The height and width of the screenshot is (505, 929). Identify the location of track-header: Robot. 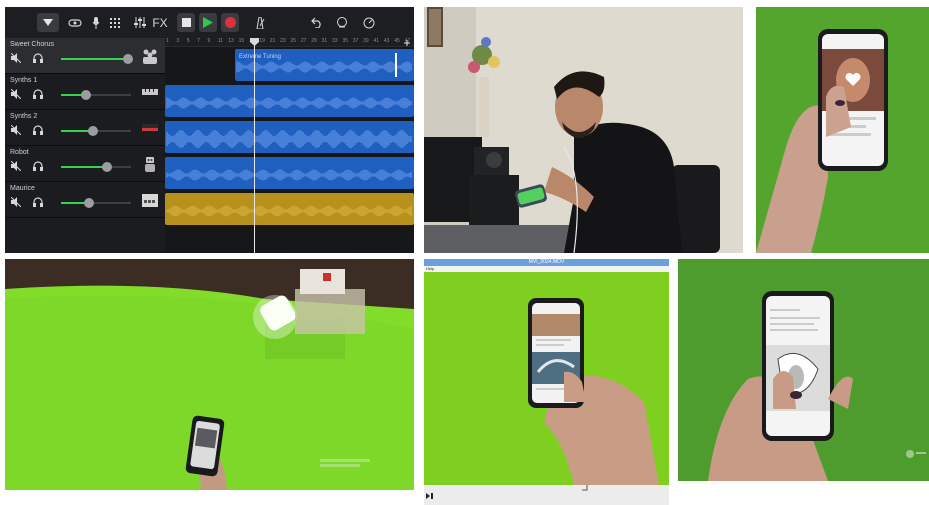
(85, 164).